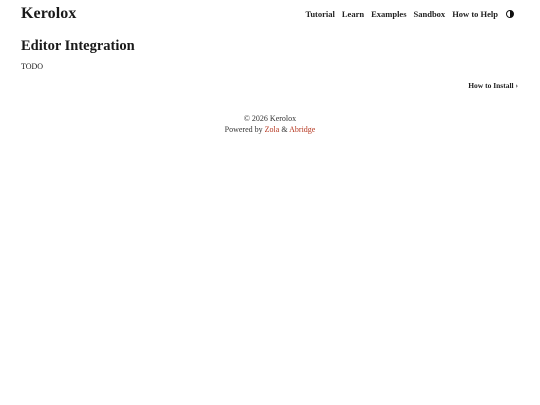 Image resolution: width=540 pixels, height=405 pixels. I want to click on site-title-link: Kerolox, so click(49, 14).